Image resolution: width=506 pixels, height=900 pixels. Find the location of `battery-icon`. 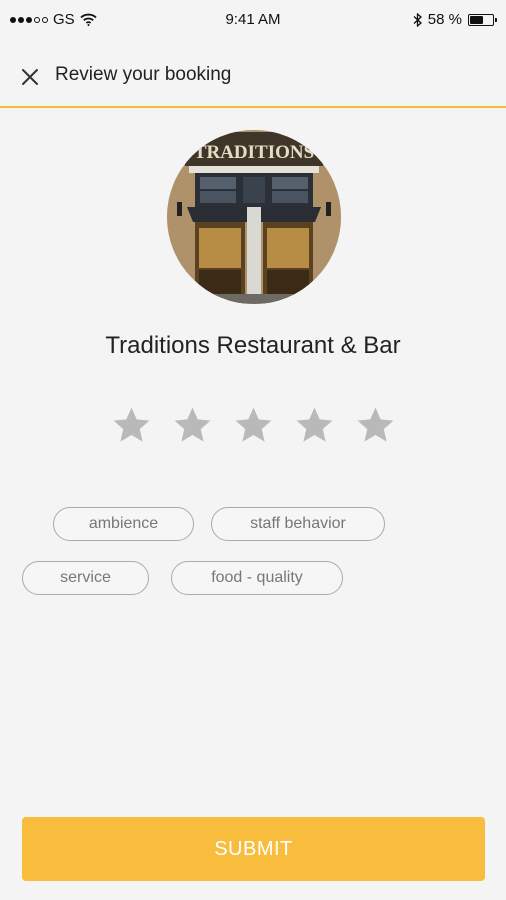

battery-icon is located at coordinates (482, 19).